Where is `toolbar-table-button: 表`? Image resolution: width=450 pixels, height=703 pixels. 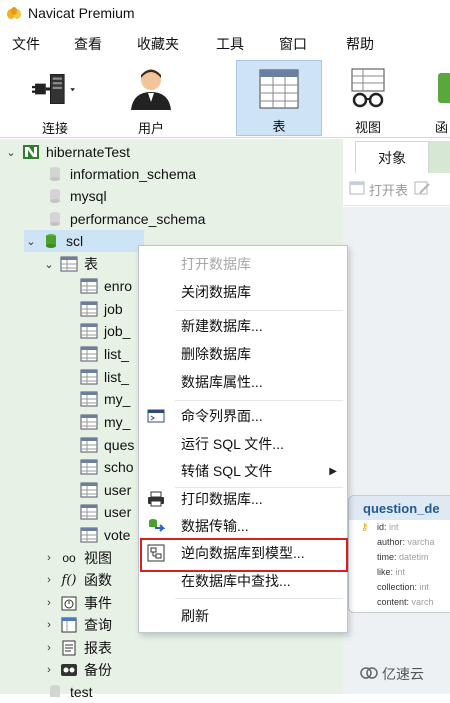
toolbar-table-button: 表 is located at coordinates (279, 98).